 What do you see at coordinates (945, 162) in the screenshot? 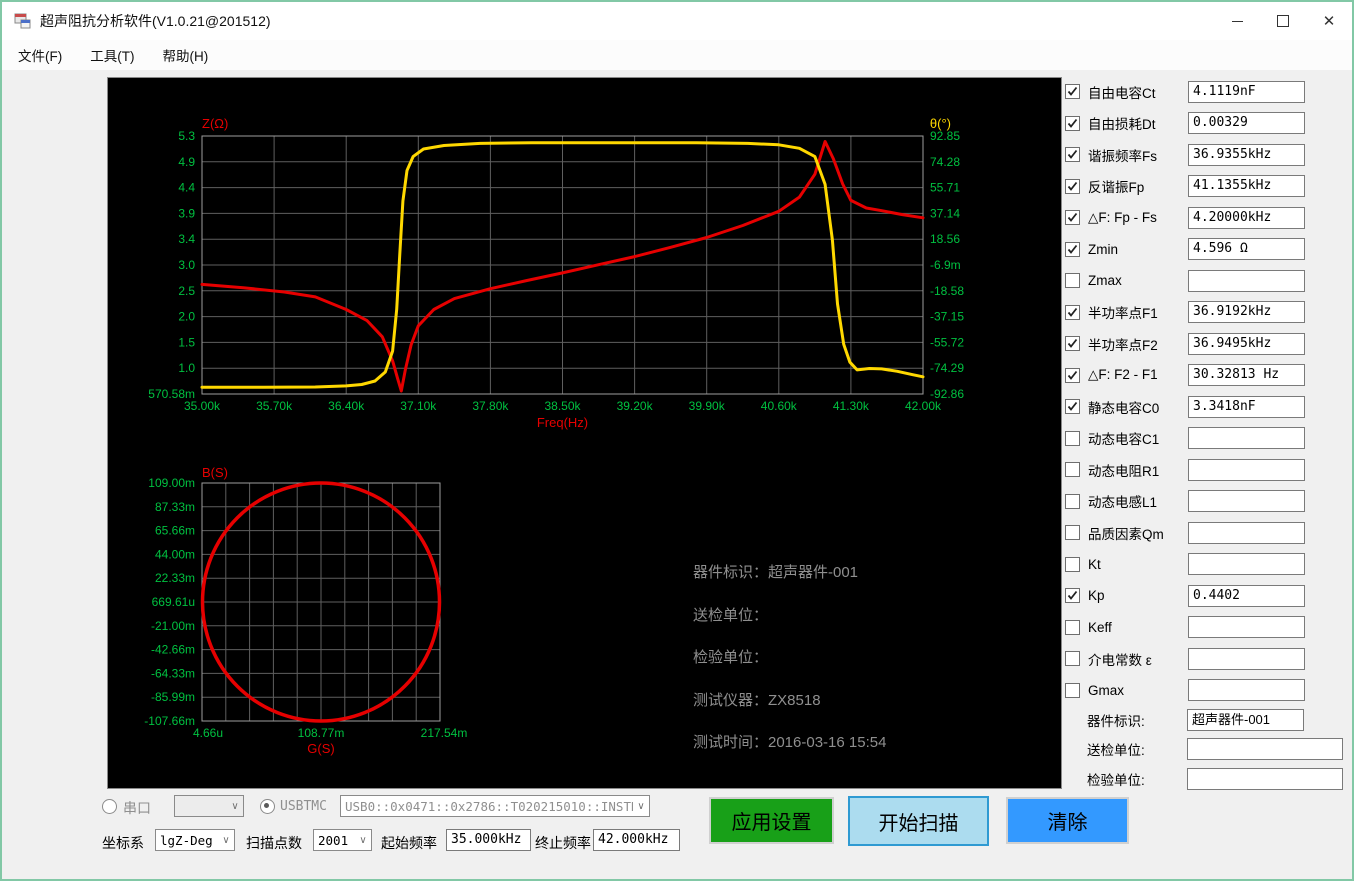
I see `svg-text: 74.28` at bounding box center [945, 162].